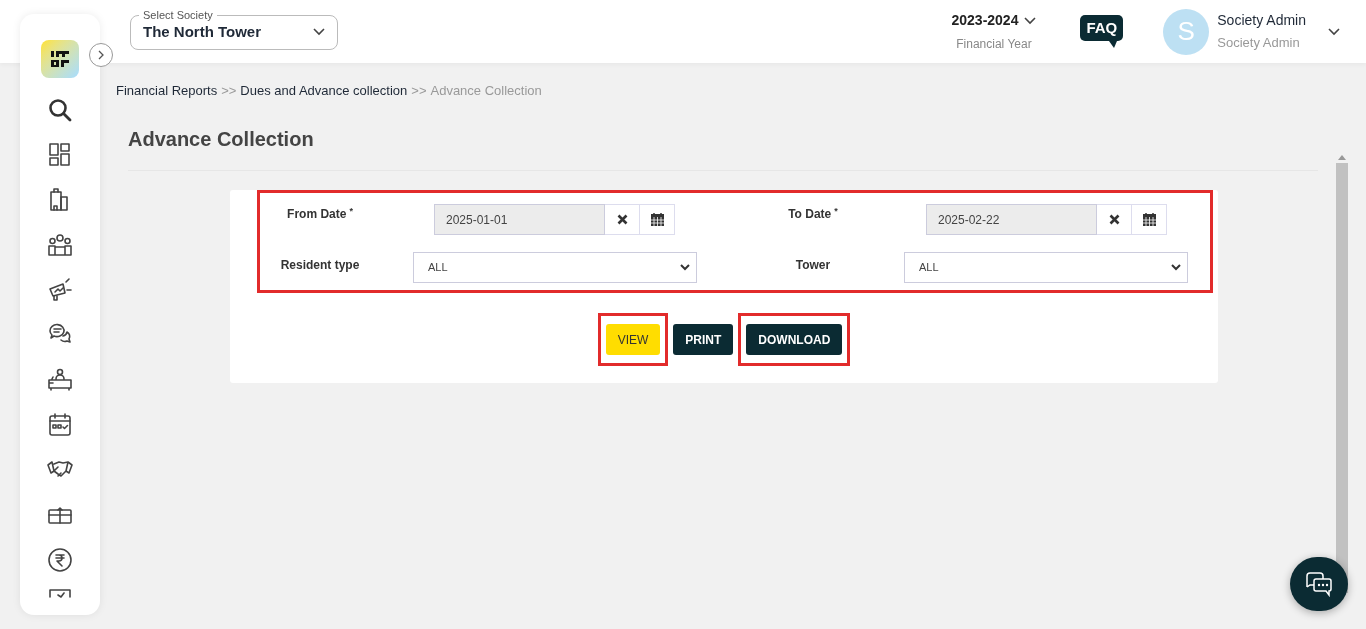 This screenshot has height=629, width=1366. I want to click on chat-icon, so click(1319, 584).